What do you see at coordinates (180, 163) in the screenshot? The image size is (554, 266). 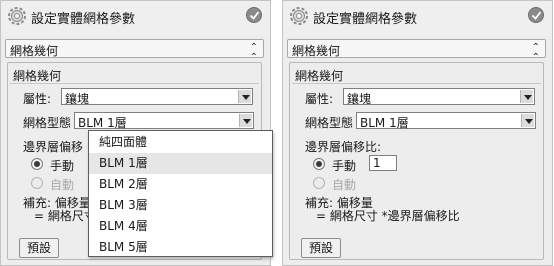 I see `dropdown-option-blm-1: BLM 1層` at bounding box center [180, 163].